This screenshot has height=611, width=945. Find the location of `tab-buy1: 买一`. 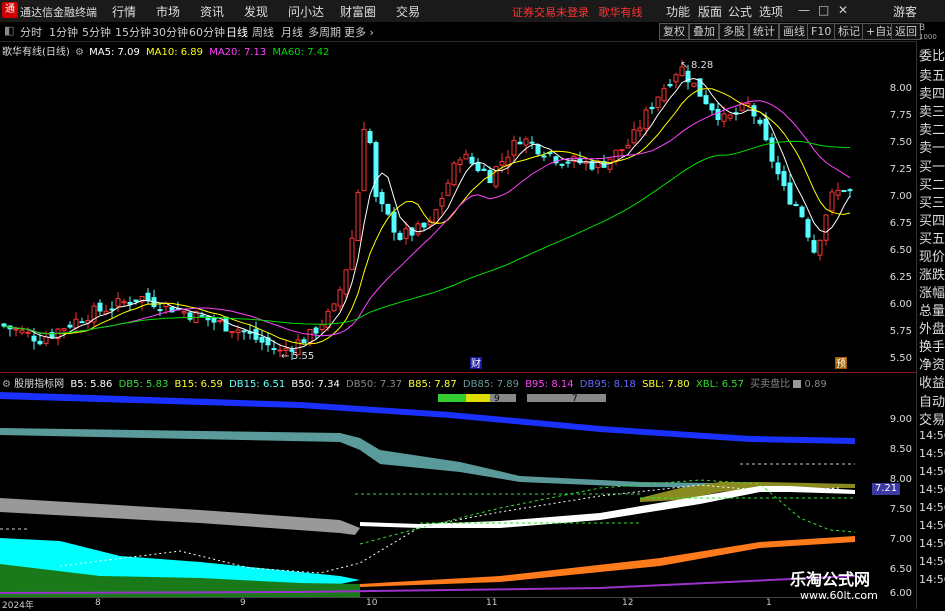

tab-buy1: 买一 is located at coordinates (932, 165).